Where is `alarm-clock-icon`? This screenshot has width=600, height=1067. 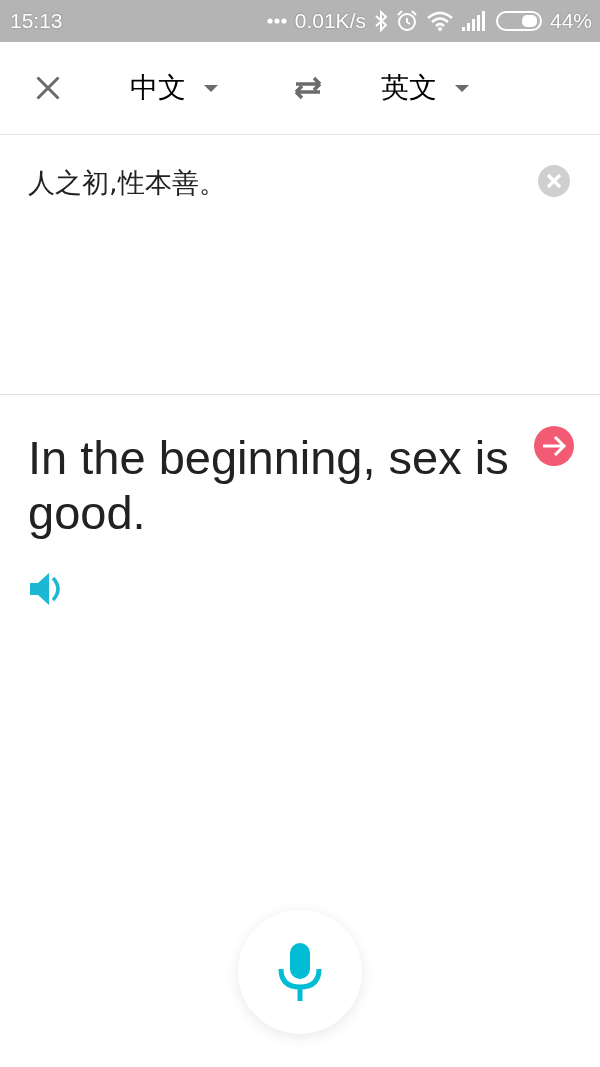 alarm-clock-icon is located at coordinates (406, 21).